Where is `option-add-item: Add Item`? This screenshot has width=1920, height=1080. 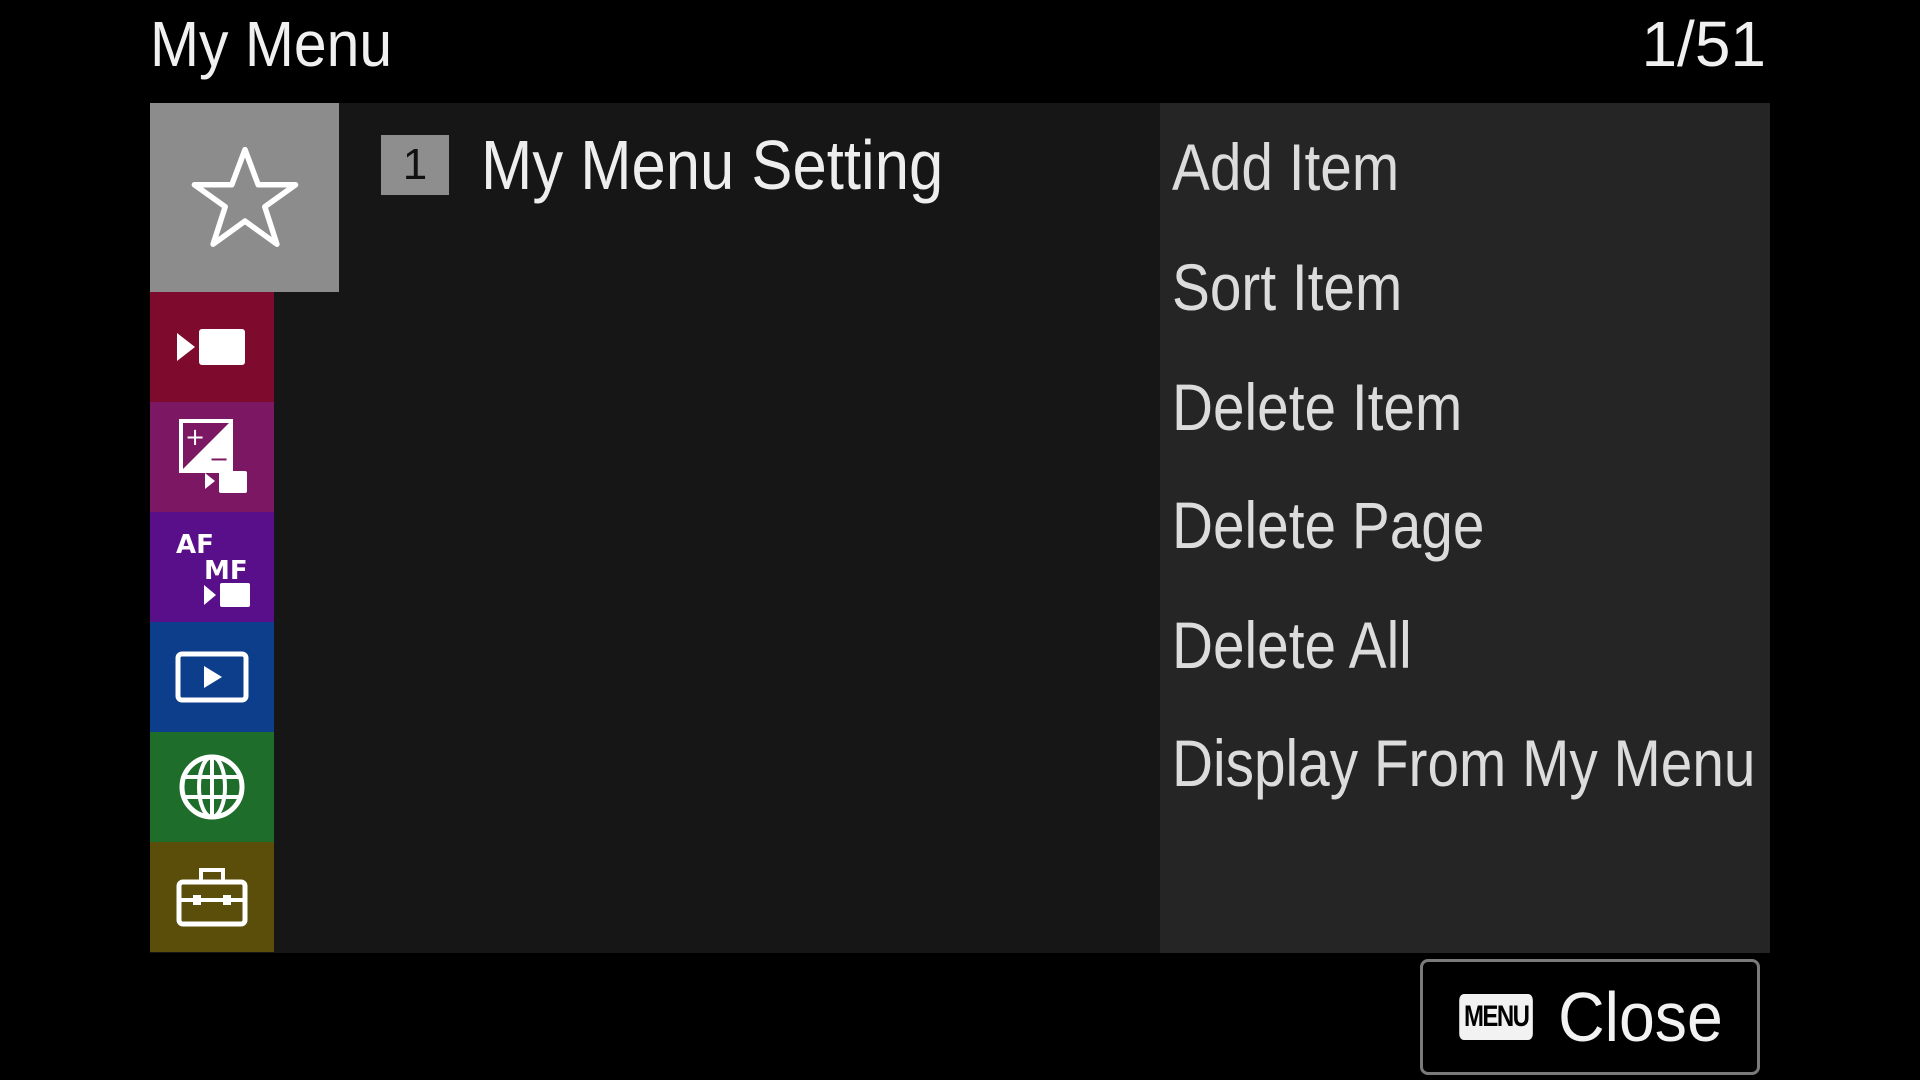 option-add-item: Add Item is located at coordinates (1285, 167).